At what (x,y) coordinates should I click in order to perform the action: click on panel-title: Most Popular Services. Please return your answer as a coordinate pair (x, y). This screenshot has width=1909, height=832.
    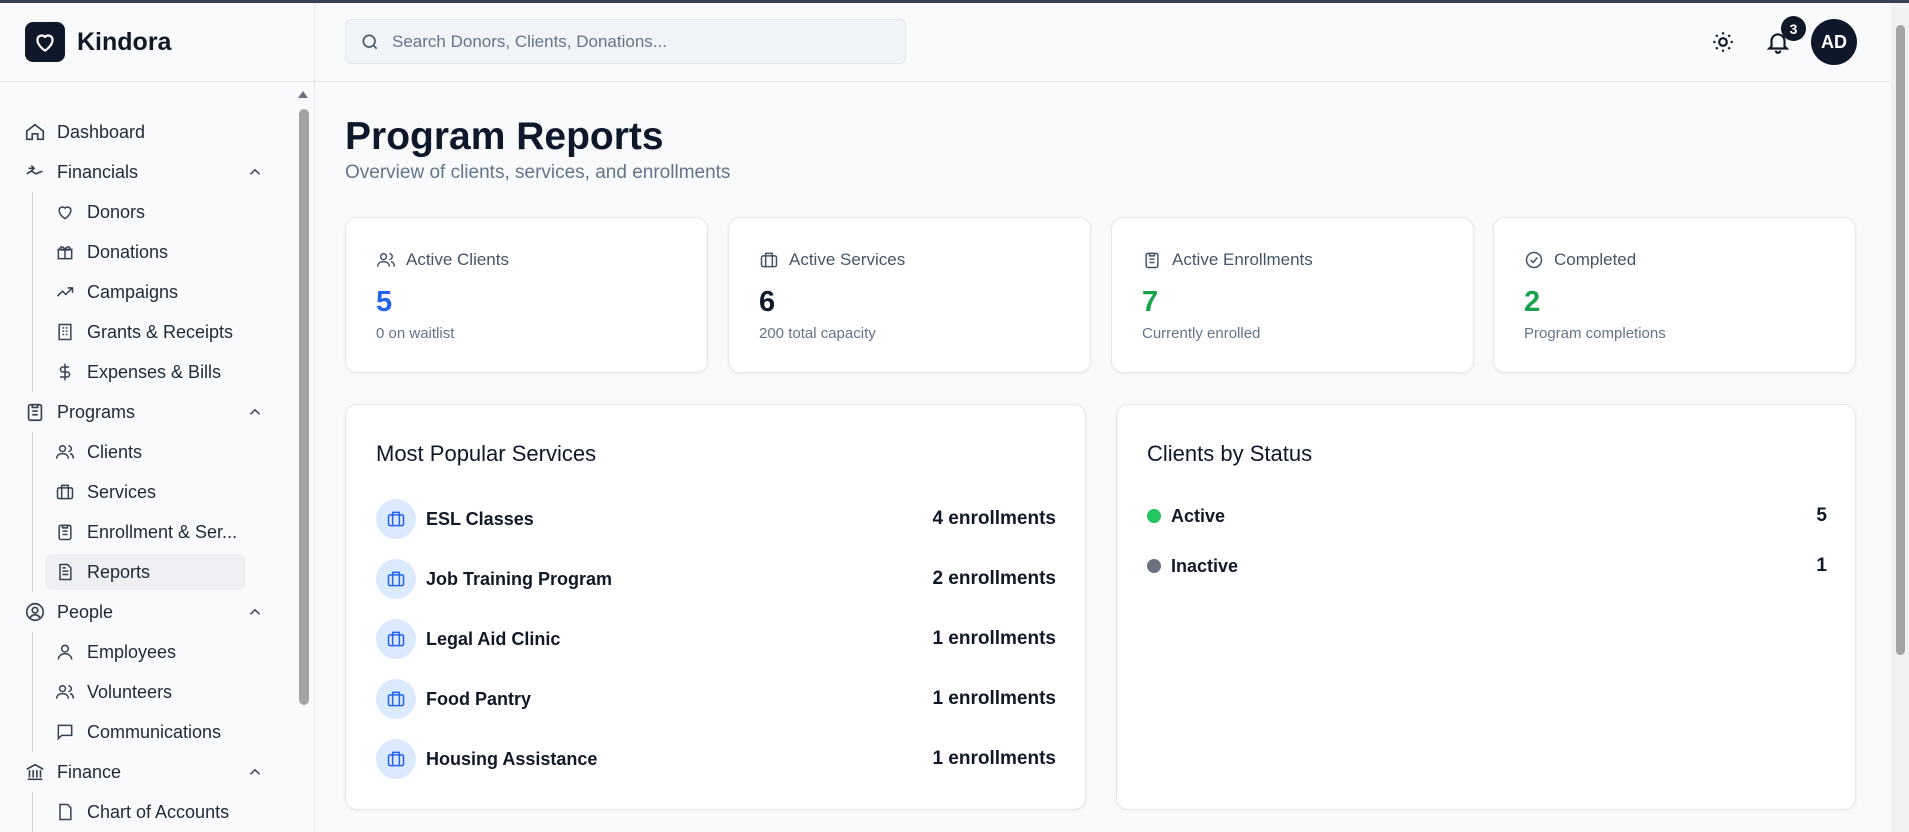
    Looking at the image, I should click on (486, 453).